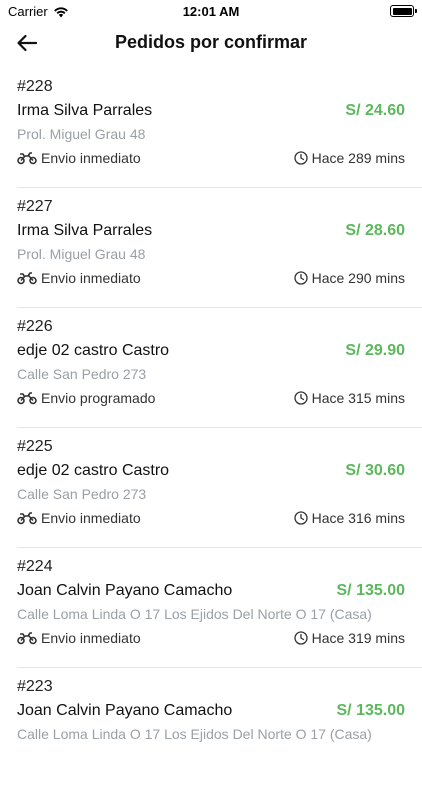 This screenshot has height=788, width=422. What do you see at coordinates (35, 326) in the screenshot?
I see `order-number: #226` at bounding box center [35, 326].